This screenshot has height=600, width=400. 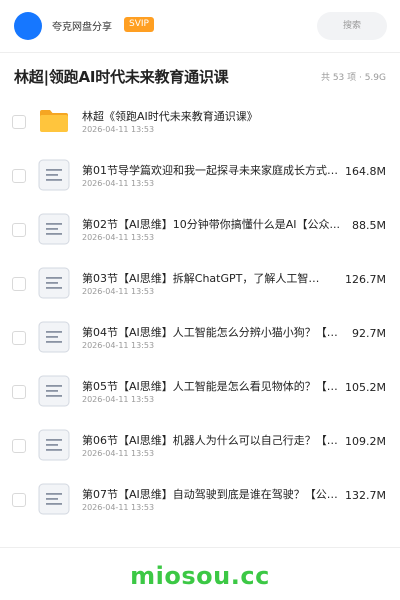 I want to click on file-size: 126.7M, so click(x=364, y=279).